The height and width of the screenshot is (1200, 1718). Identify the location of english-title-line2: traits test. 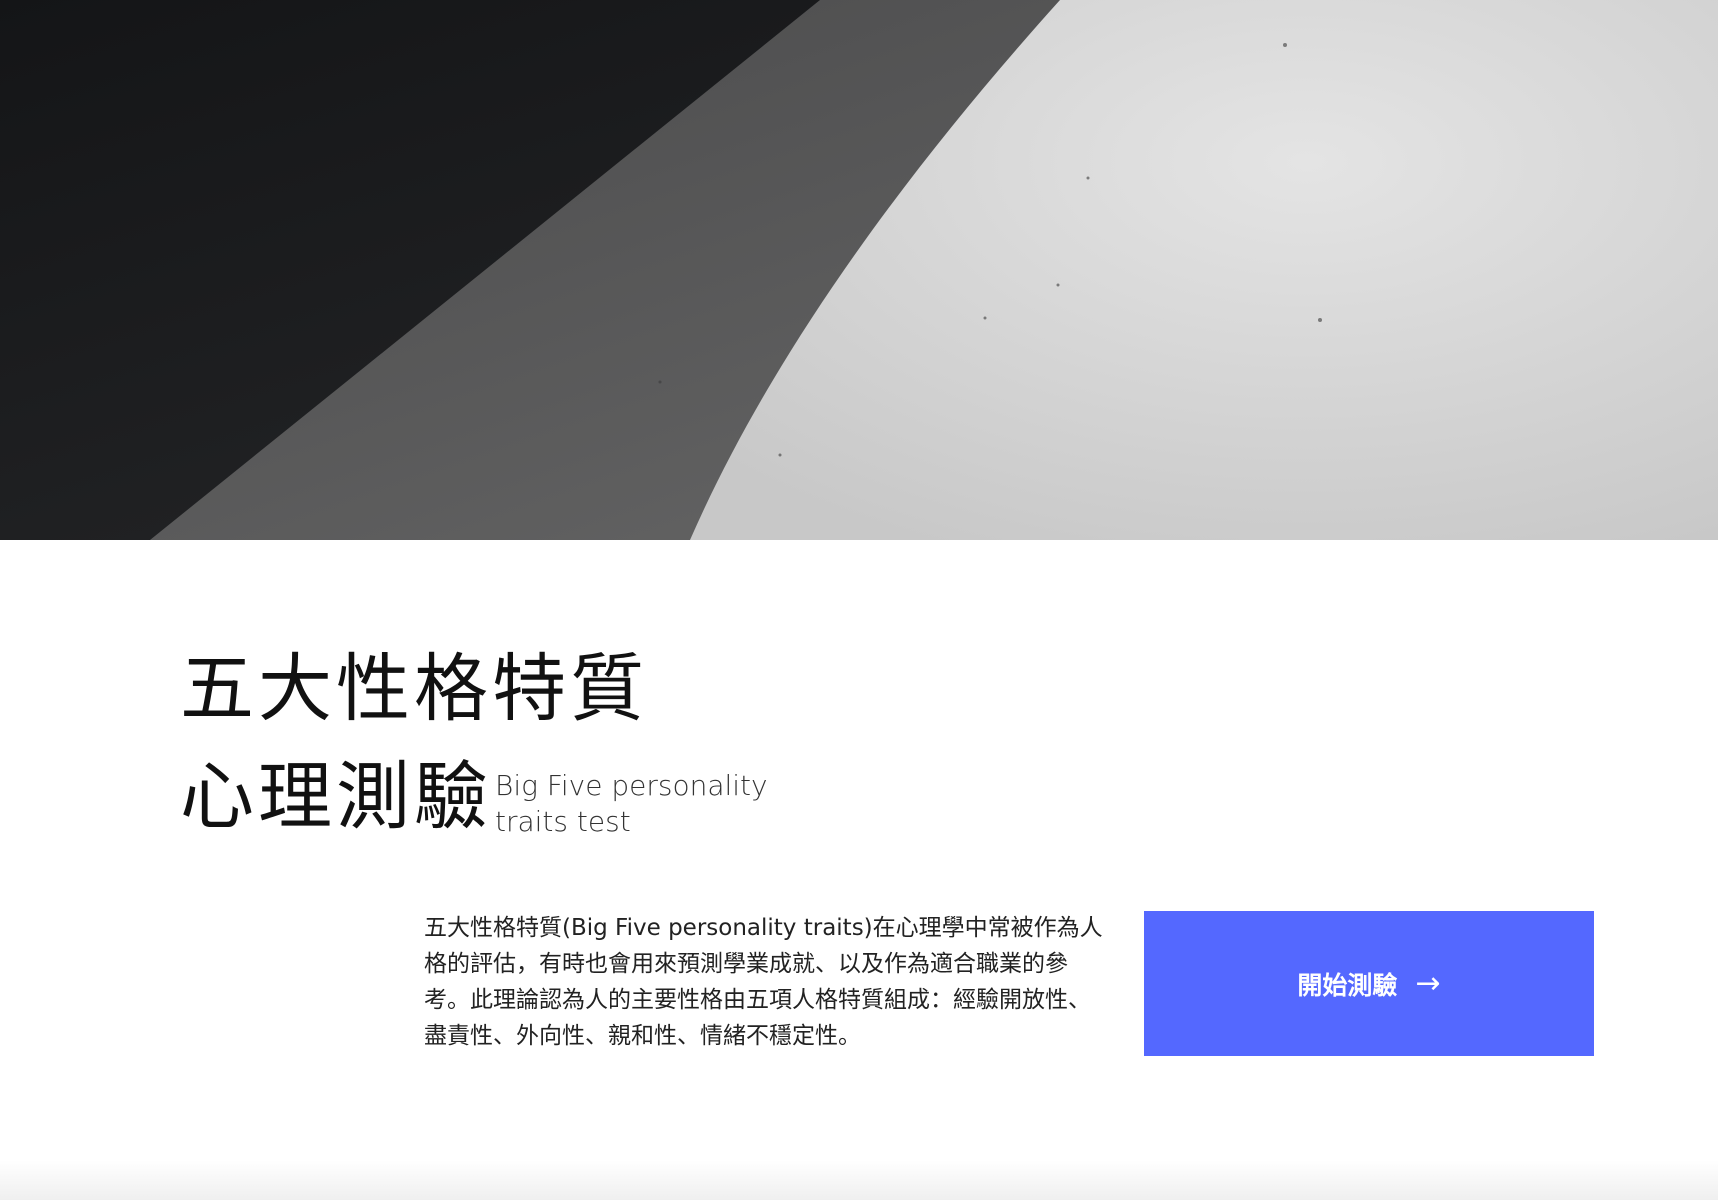
(563, 821).